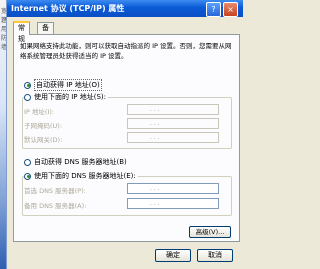  Describe the element at coordinates (173, 109) in the screenshot. I see `ip-address-field: . . .` at that location.